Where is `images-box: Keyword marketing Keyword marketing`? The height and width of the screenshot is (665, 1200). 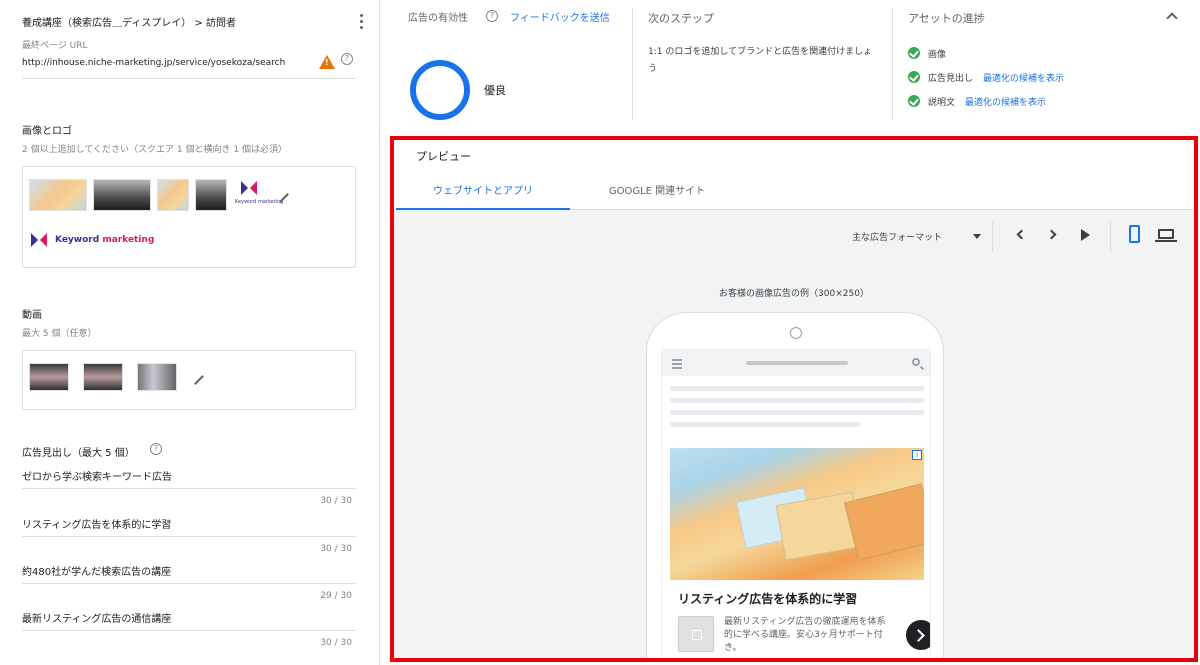
images-box: Keyword marketing Keyword marketing is located at coordinates (189, 217).